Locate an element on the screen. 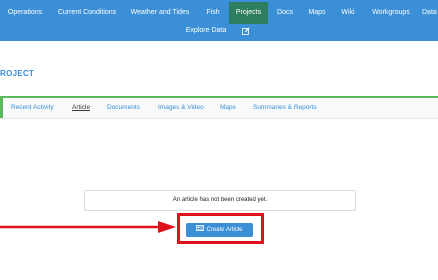 This screenshot has width=438, height=280. tab-documents: Documents is located at coordinates (123, 108).